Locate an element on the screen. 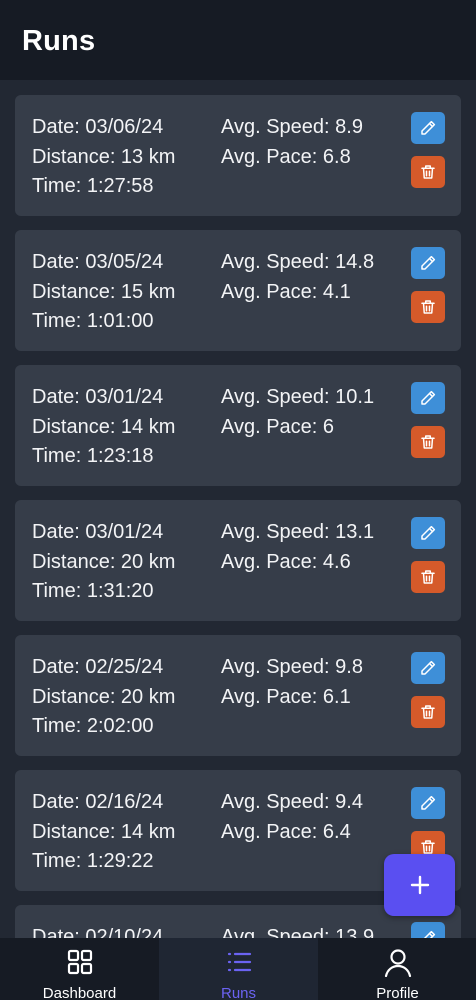  run-avg-speed: Avg. Speed: 9.4 is located at coordinates (292, 802).